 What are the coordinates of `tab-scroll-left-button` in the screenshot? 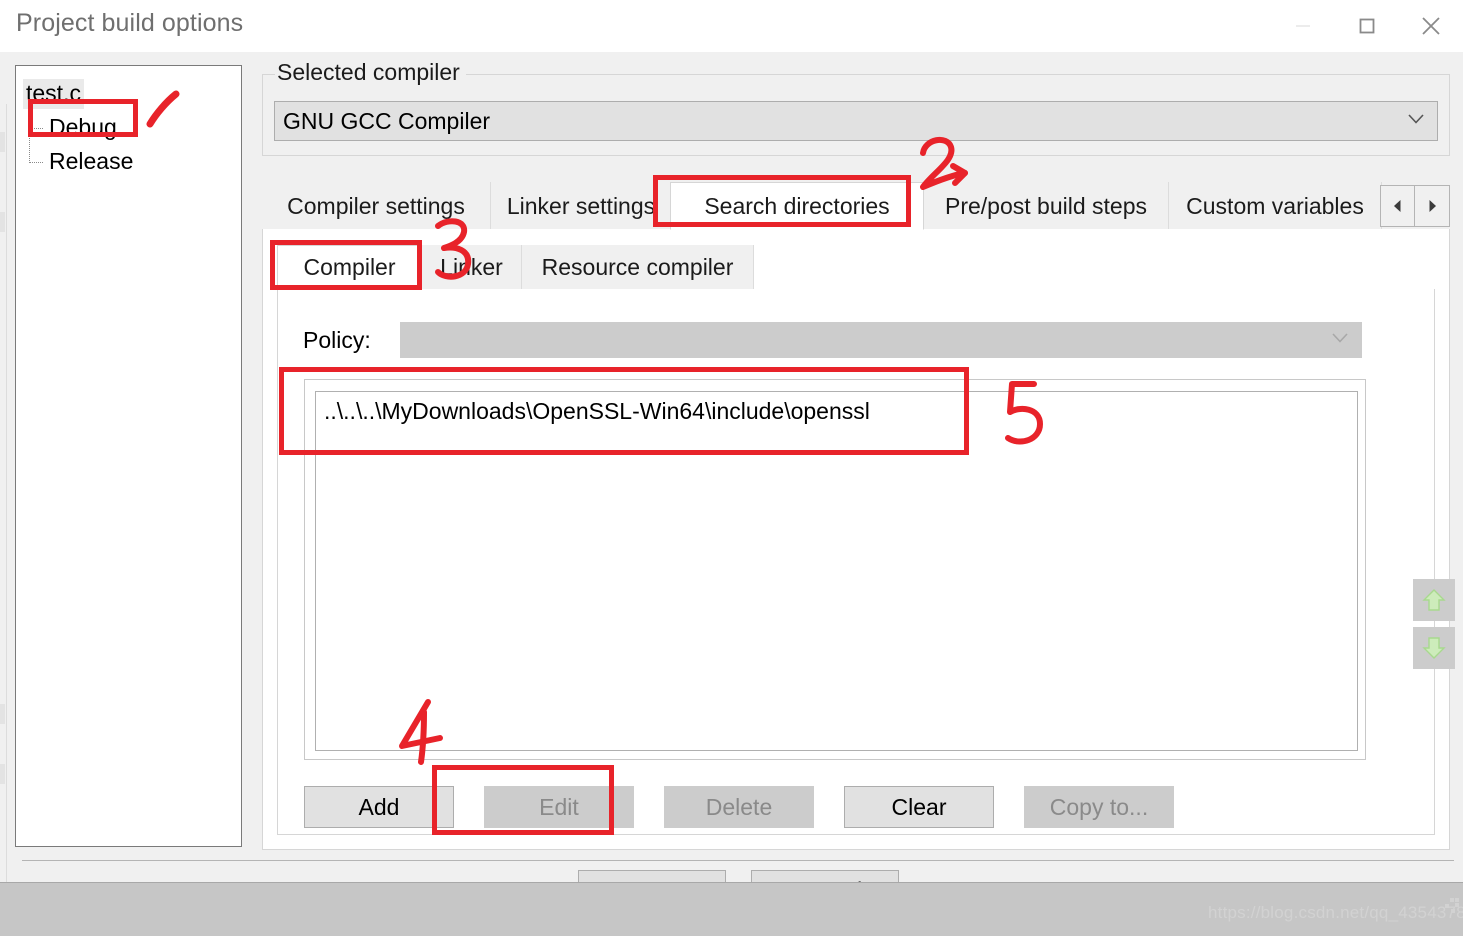 It's located at (1397, 206).